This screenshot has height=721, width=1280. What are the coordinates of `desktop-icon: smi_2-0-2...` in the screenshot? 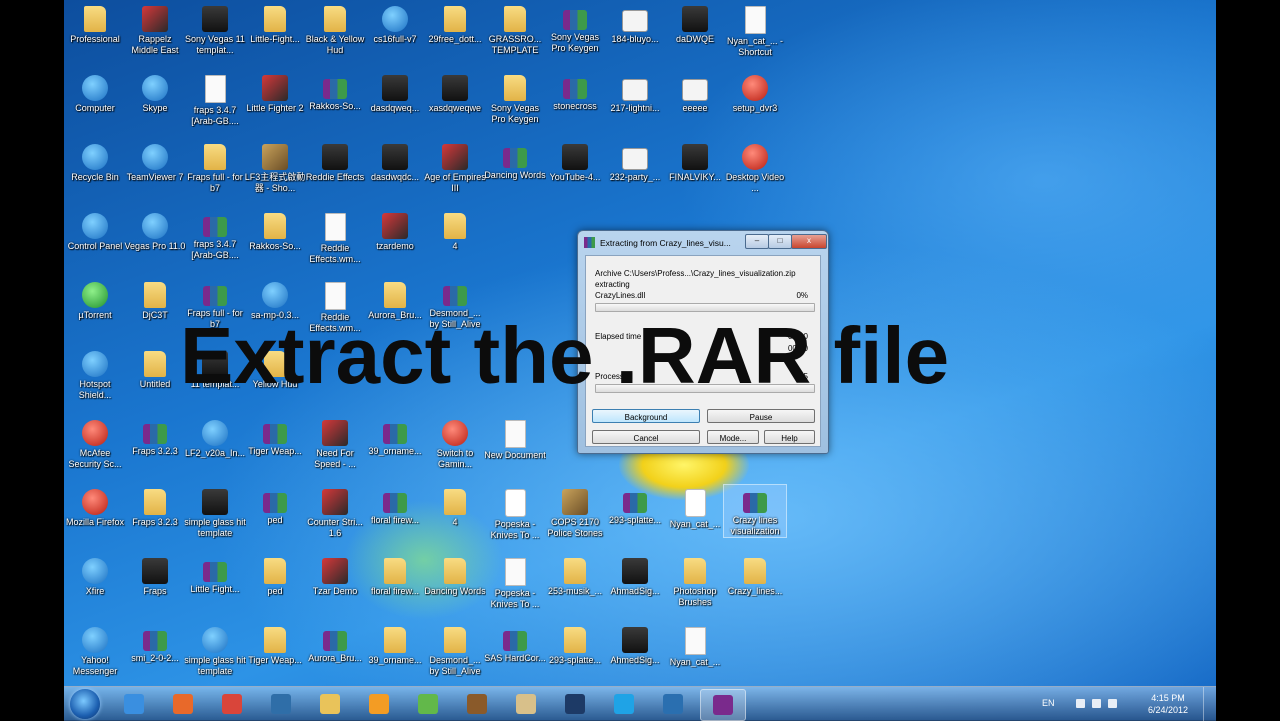 It's located at (155, 643).